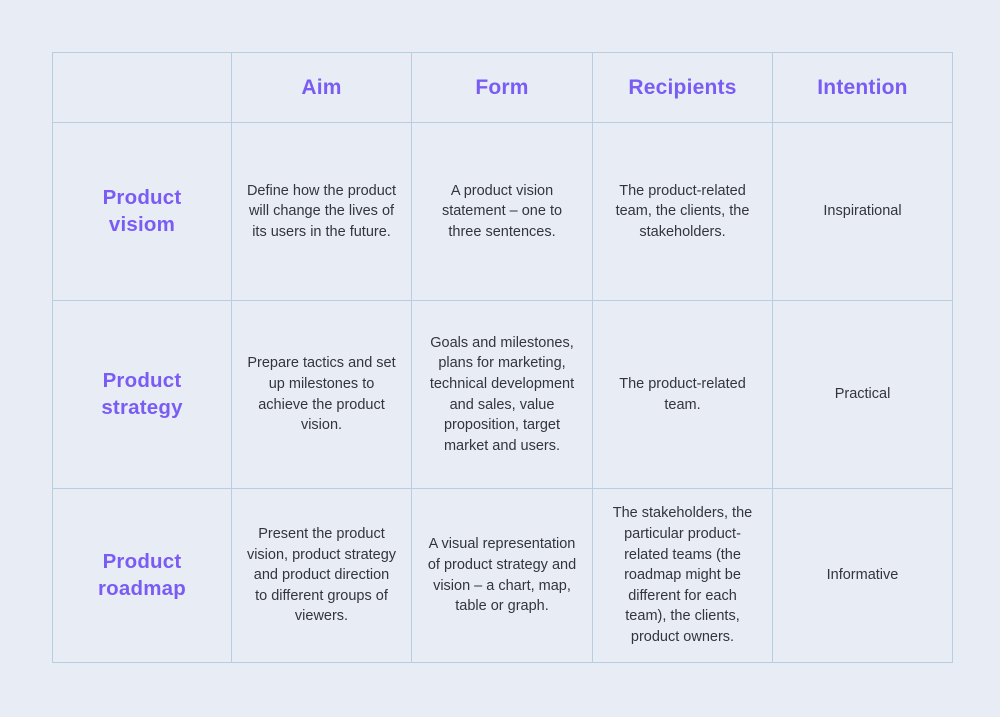 The height and width of the screenshot is (717, 1000). What do you see at coordinates (682, 87) in the screenshot?
I see `column-header-recipients: Recipients` at bounding box center [682, 87].